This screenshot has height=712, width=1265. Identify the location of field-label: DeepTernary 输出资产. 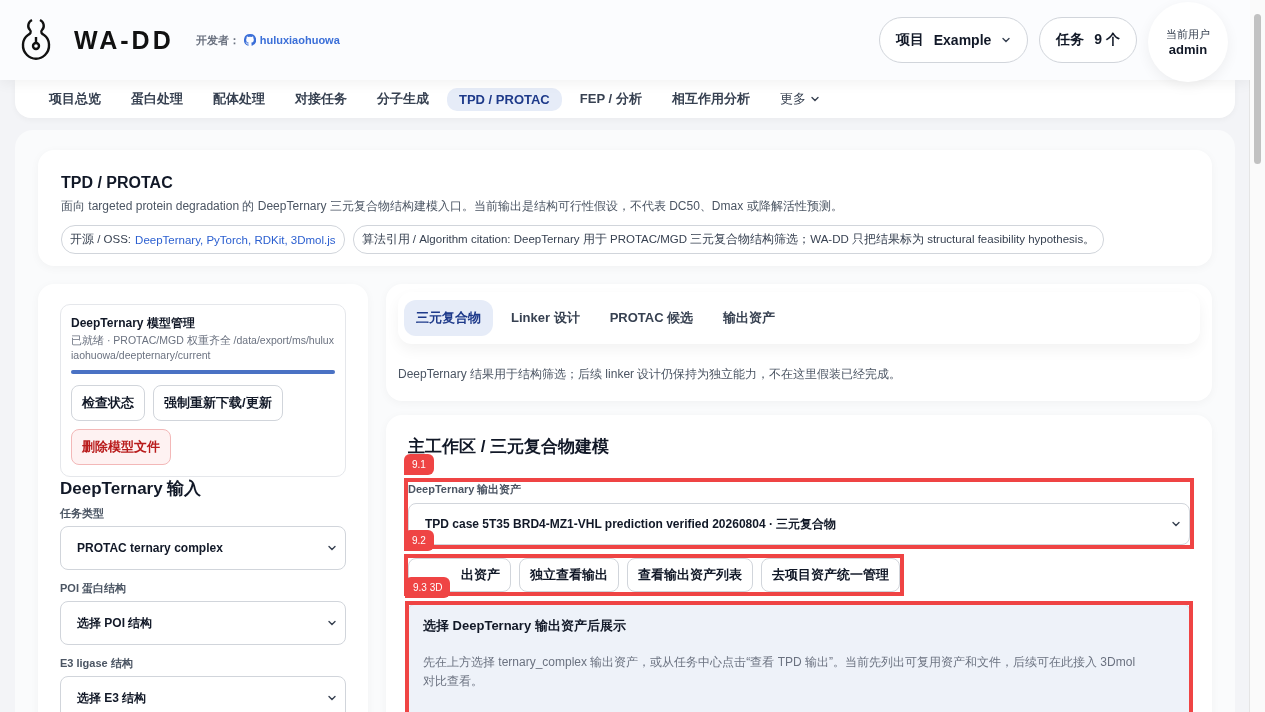
(465, 489).